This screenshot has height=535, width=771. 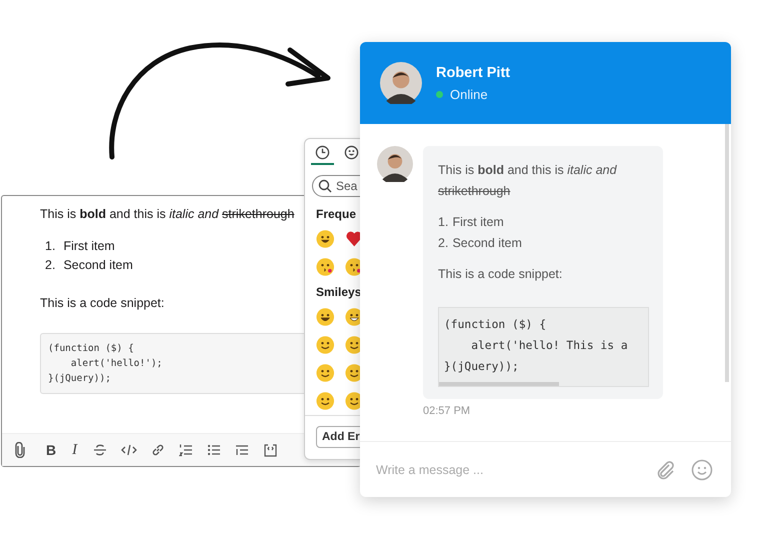 I want to click on bold-button: B, so click(x=51, y=450).